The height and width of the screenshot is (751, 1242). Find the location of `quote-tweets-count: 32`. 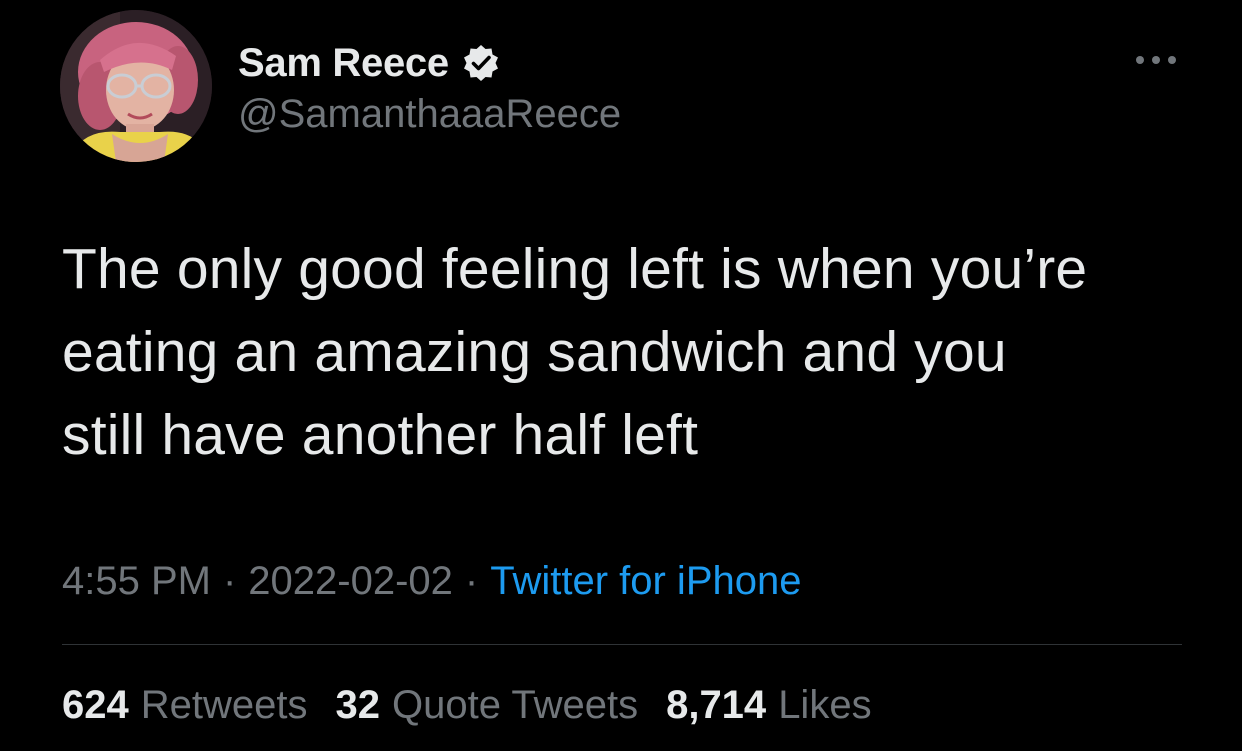

quote-tweets-count: 32 is located at coordinates (358, 704).